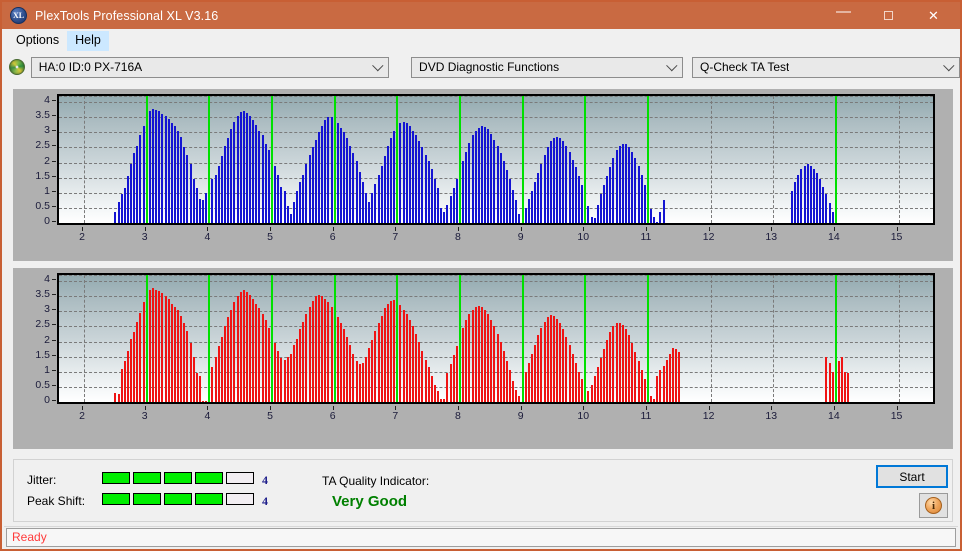 This screenshot has height=551, width=962. What do you see at coordinates (42, 480) in the screenshot?
I see `jitter-label: Jitter:` at bounding box center [42, 480].